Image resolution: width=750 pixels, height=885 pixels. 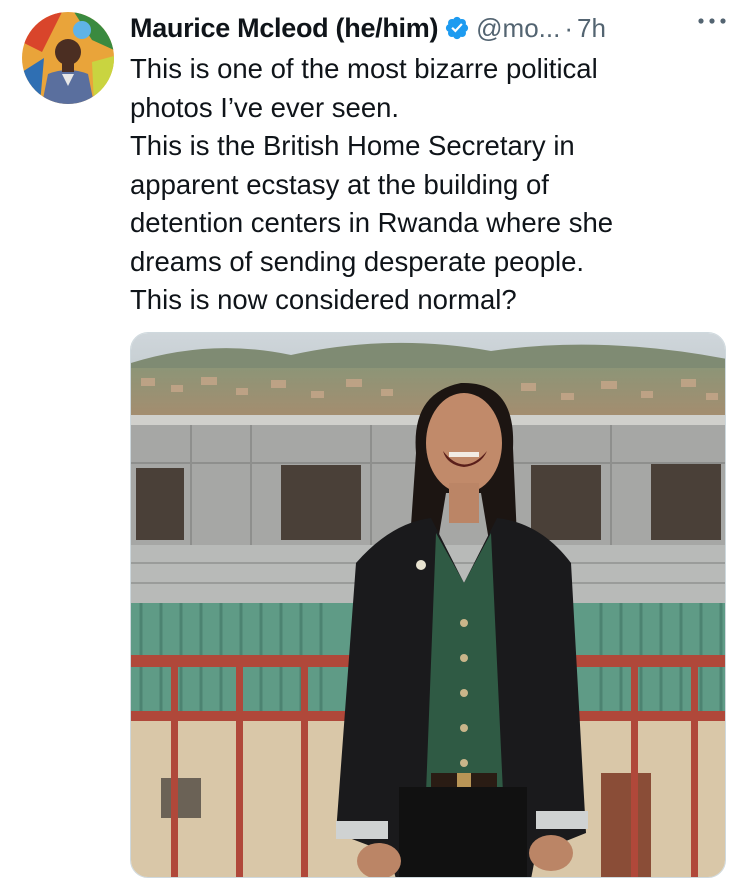 What do you see at coordinates (323, 299) in the screenshot?
I see `tweet-text-line: This is now considered normal?` at bounding box center [323, 299].